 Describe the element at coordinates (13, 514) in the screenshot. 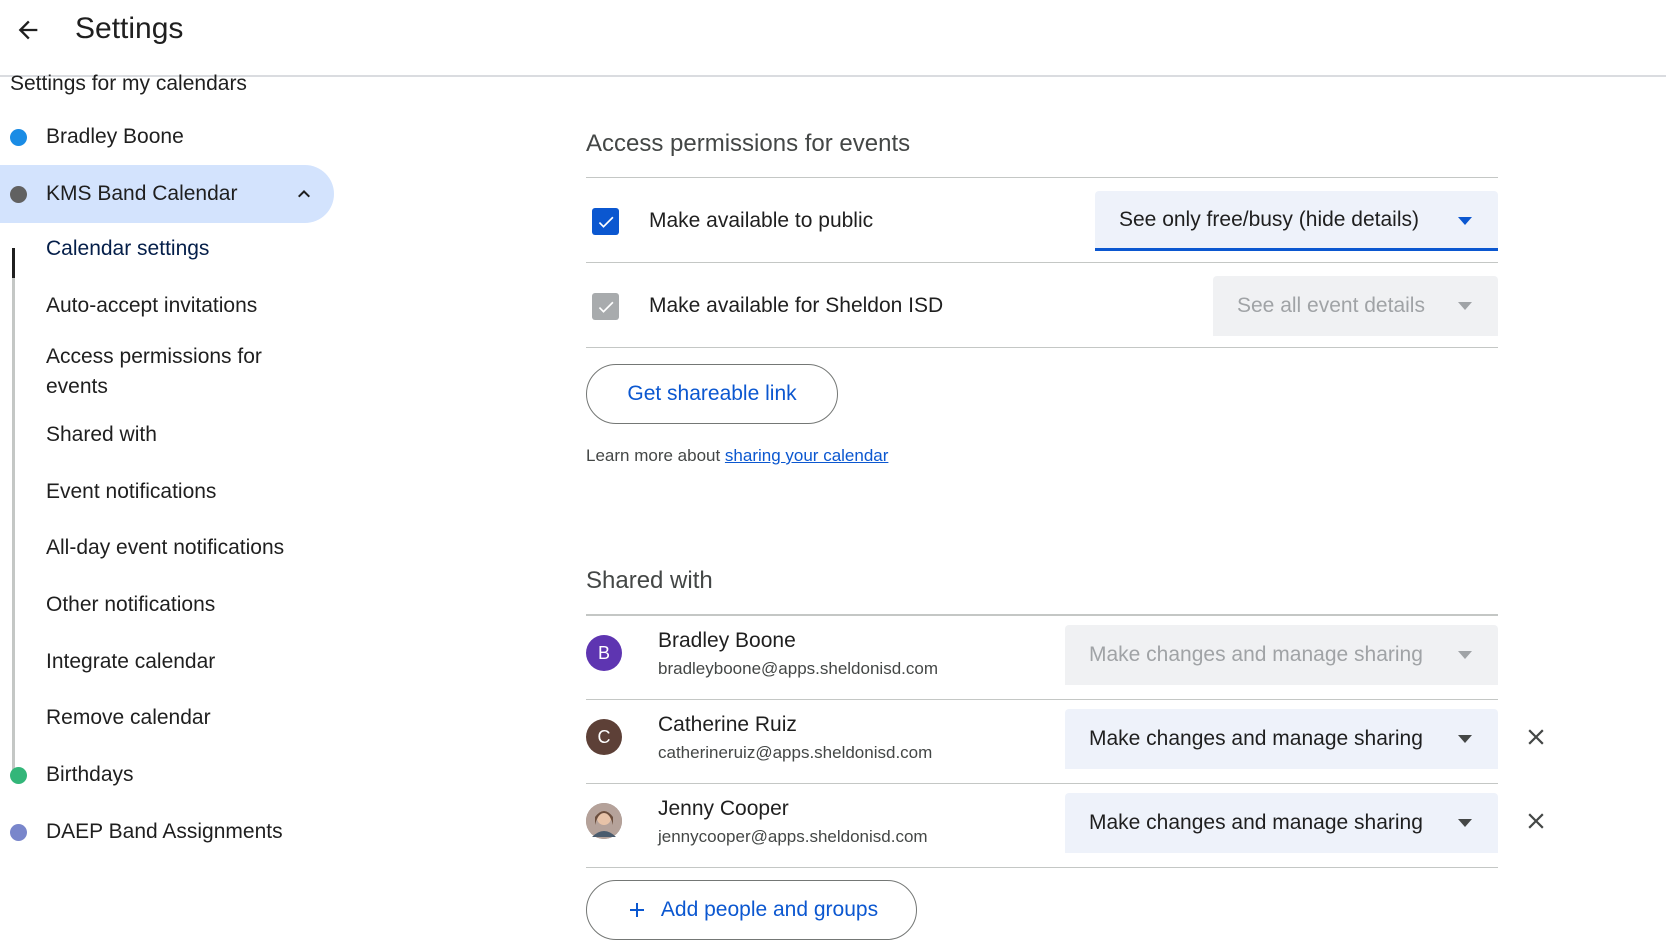

I see `sub-nav-rail` at that location.